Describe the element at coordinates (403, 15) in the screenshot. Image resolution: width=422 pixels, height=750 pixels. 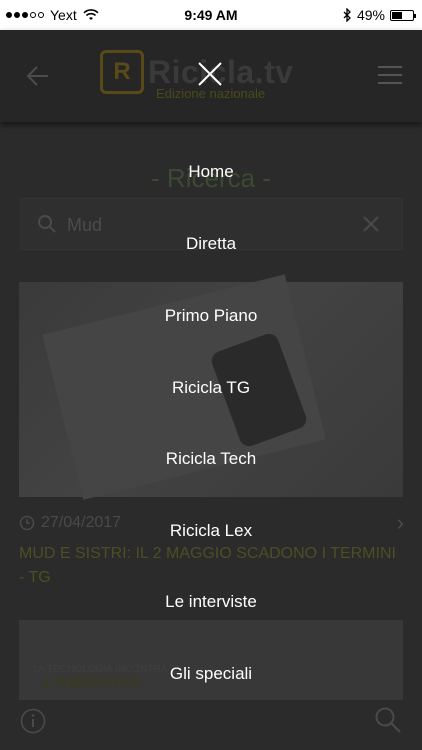
I see `battery-icon` at that location.